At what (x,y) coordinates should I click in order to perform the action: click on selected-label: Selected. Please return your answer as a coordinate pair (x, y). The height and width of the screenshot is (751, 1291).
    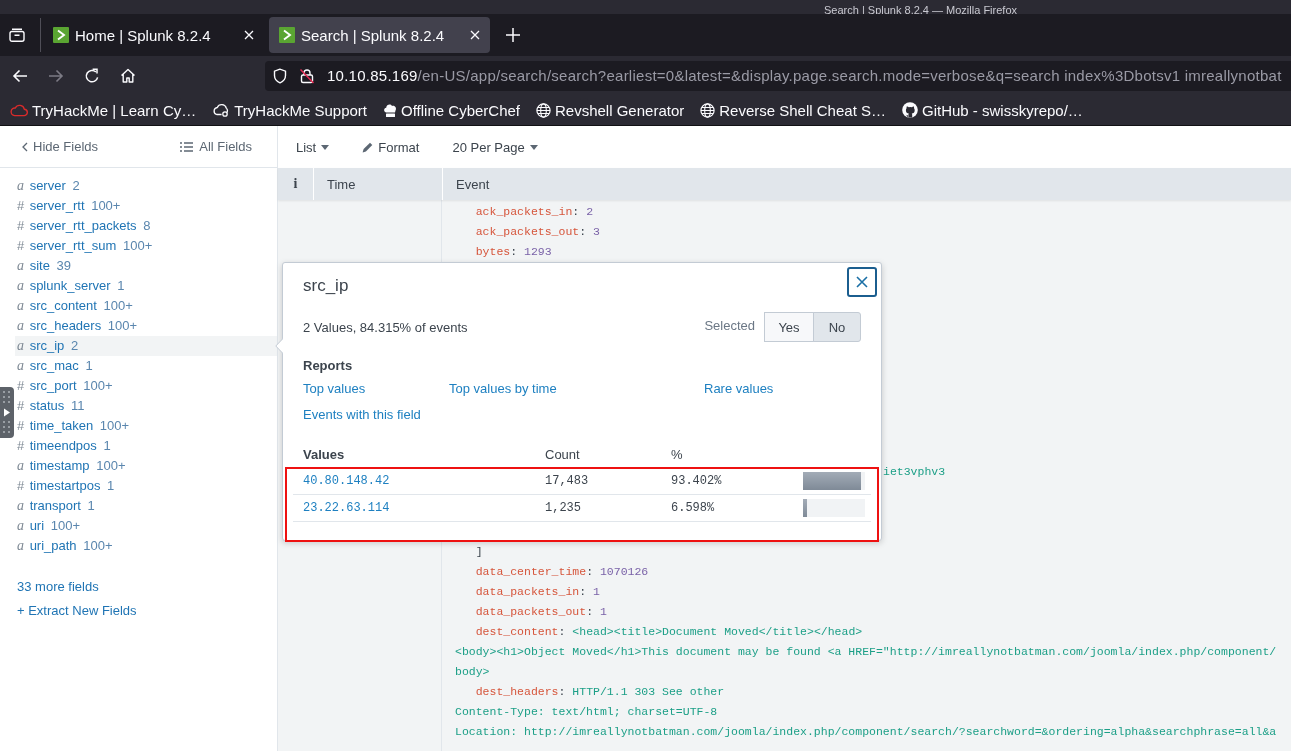
    Looking at the image, I should click on (729, 325).